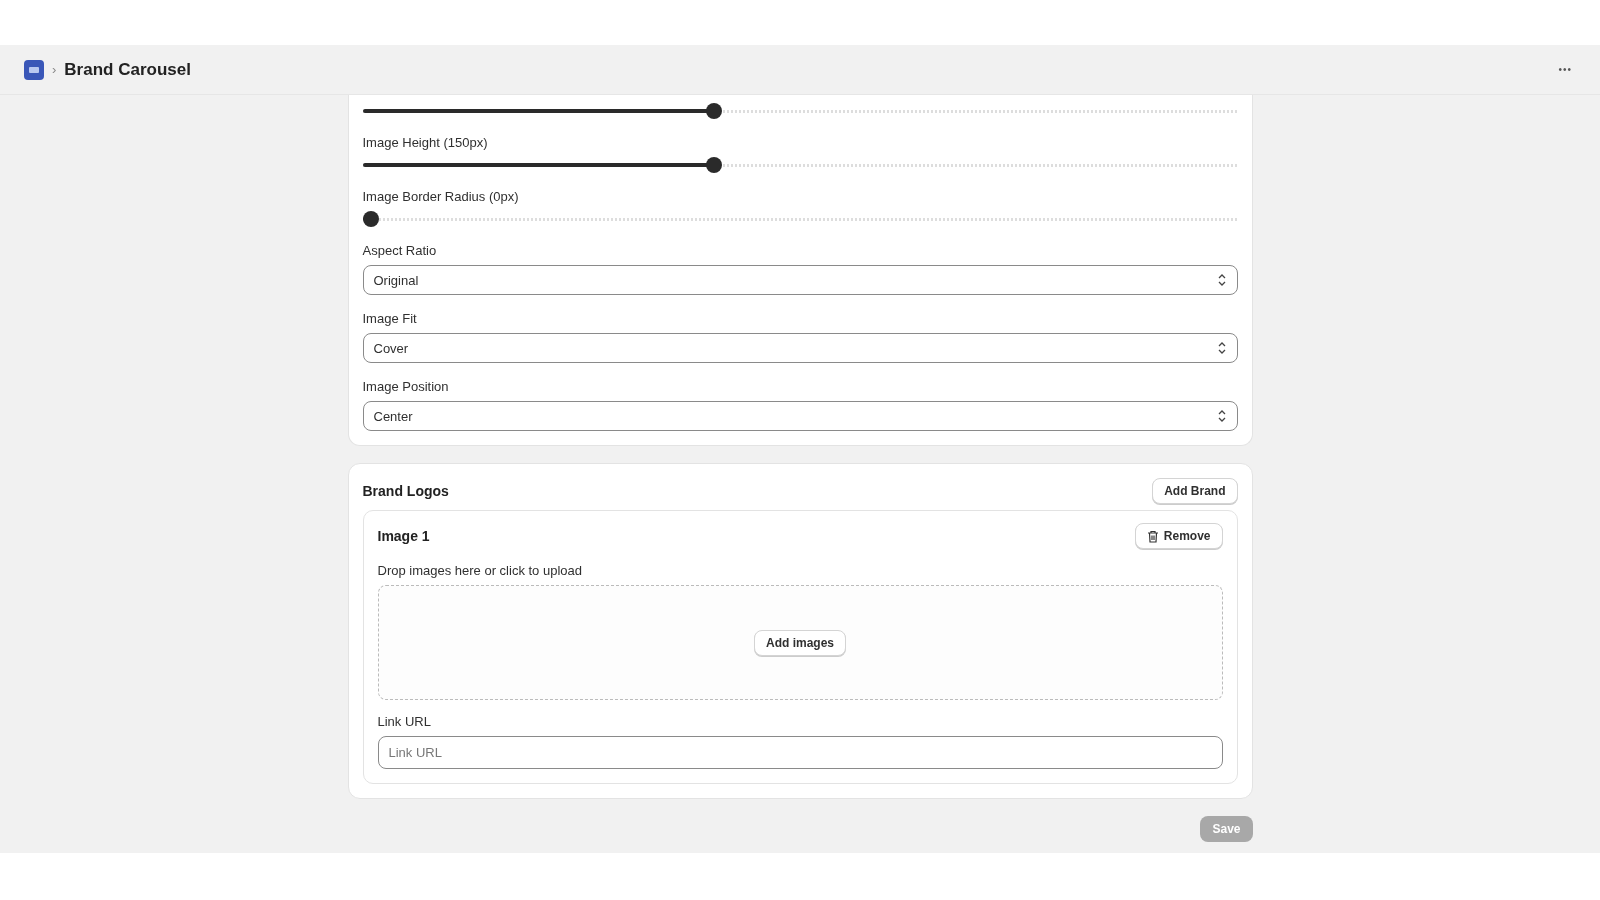  What do you see at coordinates (800, 280) in the screenshot?
I see `select-field: Original` at bounding box center [800, 280].